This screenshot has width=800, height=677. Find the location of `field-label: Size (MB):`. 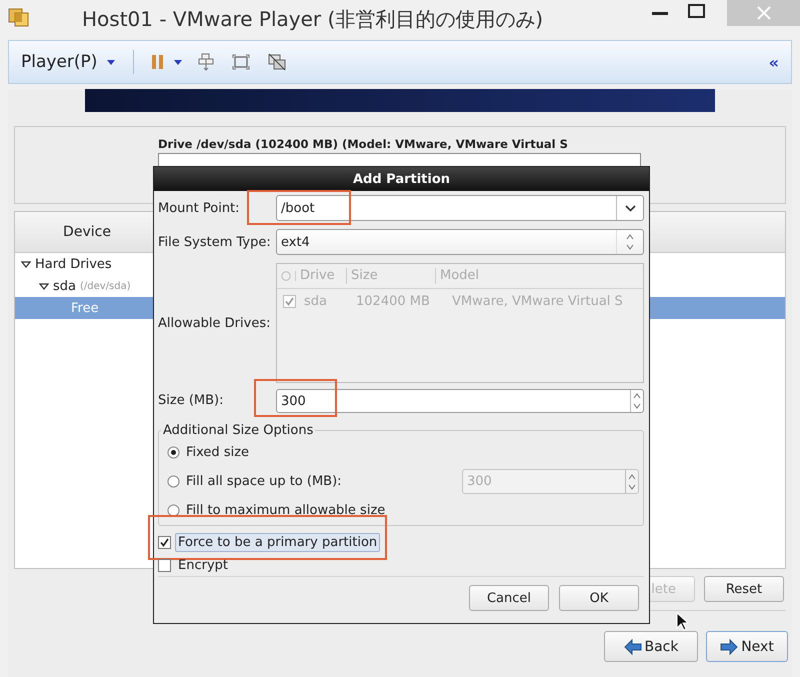

field-label: Size (MB): is located at coordinates (191, 400).